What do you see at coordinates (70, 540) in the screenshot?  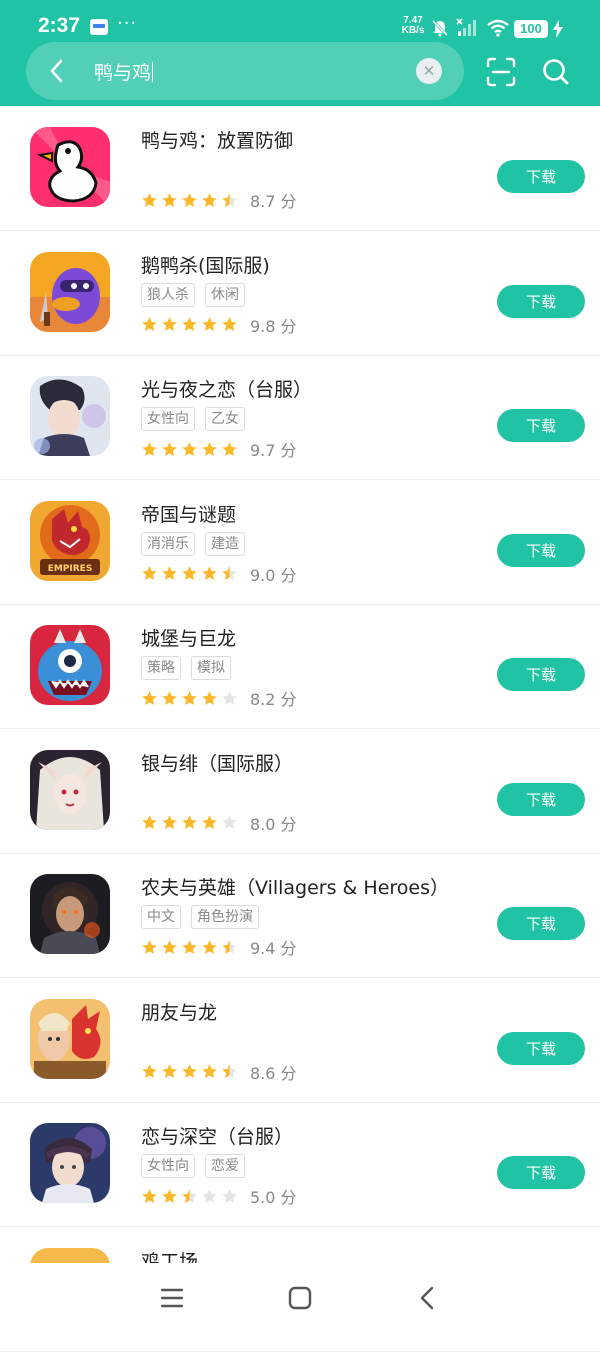 I see `empires-puzzles-icon: EMPIRES` at bounding box center [70, 540].